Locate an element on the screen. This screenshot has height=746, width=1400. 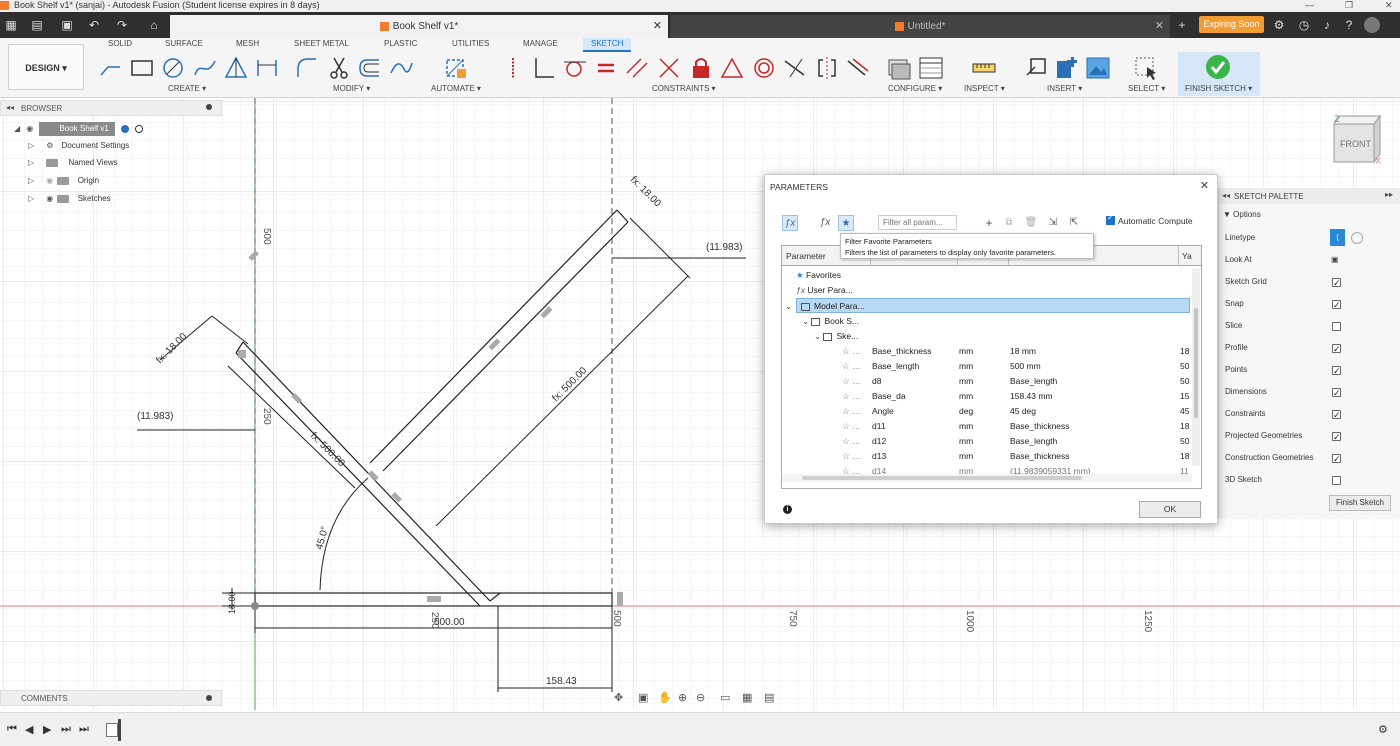
dim-left-offset: (11.983) is located at coordinates (155, 416).